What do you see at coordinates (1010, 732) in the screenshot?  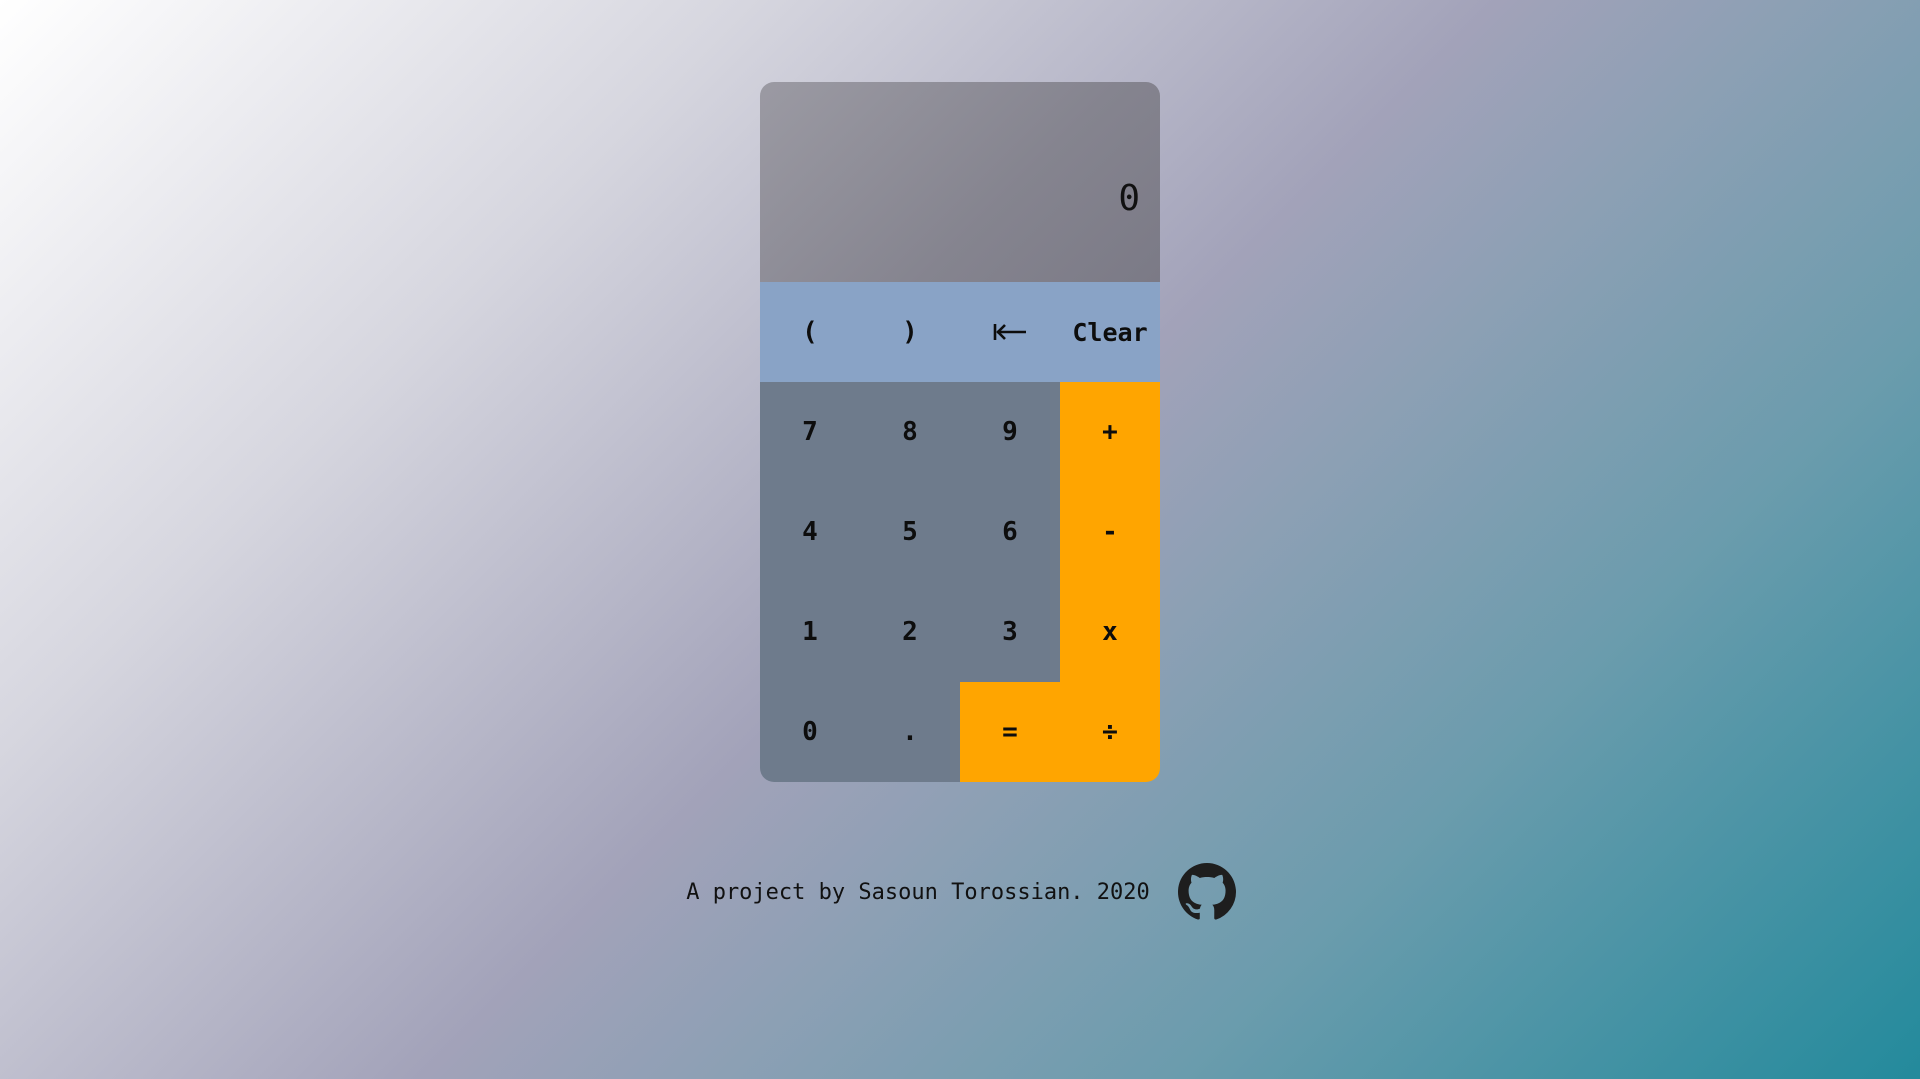 I see `equals-button: =` at bounding box center [1010, 732].